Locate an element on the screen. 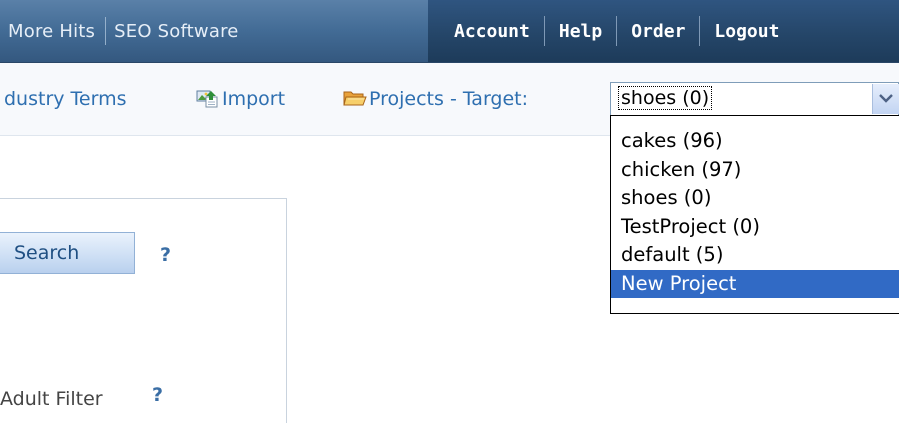 The image size is (899, 423). top-left-links: More Hits SEO Software is located at coordinates (124, 31).